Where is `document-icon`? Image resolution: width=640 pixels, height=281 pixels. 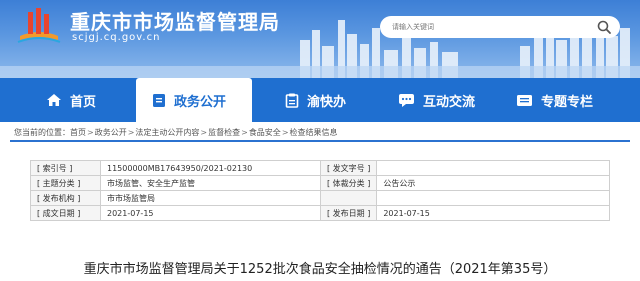 document-icon is located at coordinates (159, 100).